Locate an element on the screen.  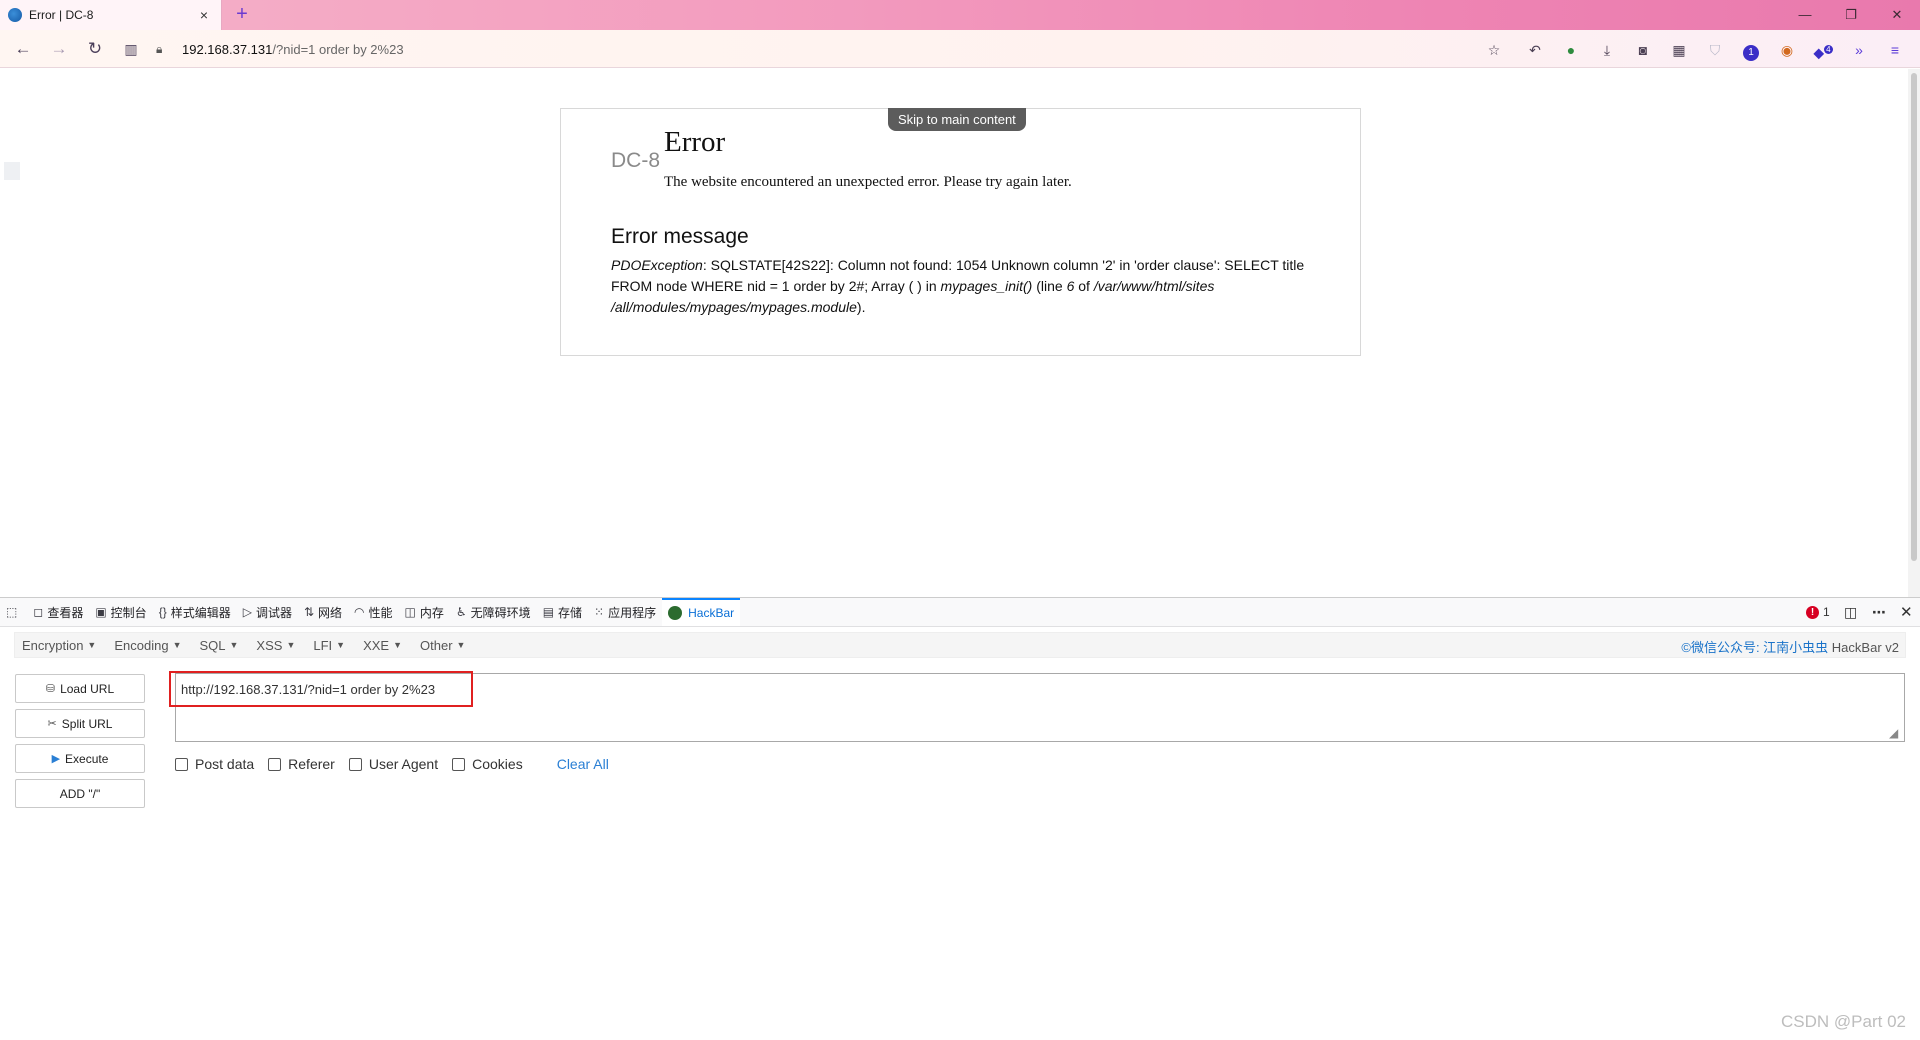
hackbar-credit: ©微信公众号: 江南小虫虫 HackBar v2 is located at coordinates (1790, 646).